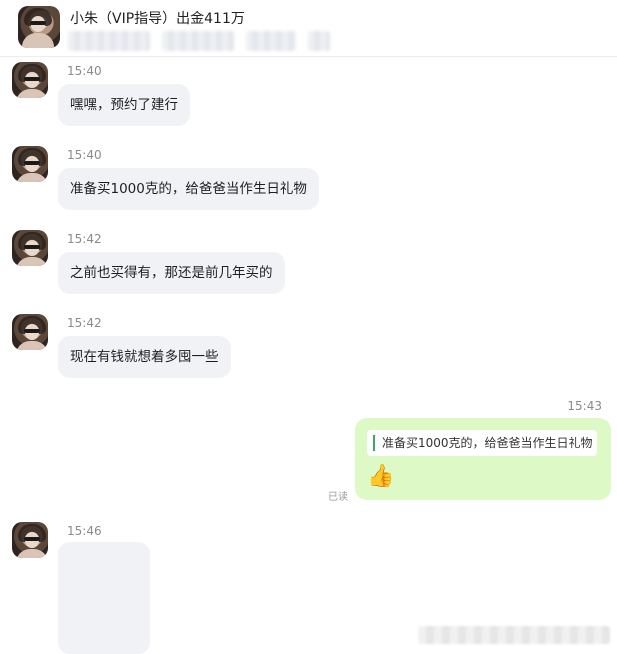  Describe the element at coordinates (171, 273) in the screenshot. I see `message-bubble: 之前也买得有，那还是前几年买的` at that location.